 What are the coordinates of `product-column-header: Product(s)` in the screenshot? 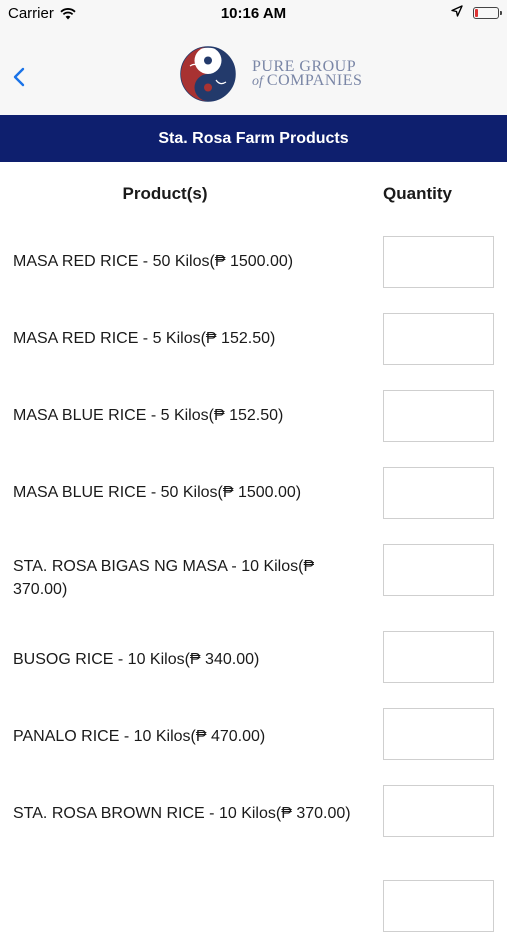 It's located at (165, 193).